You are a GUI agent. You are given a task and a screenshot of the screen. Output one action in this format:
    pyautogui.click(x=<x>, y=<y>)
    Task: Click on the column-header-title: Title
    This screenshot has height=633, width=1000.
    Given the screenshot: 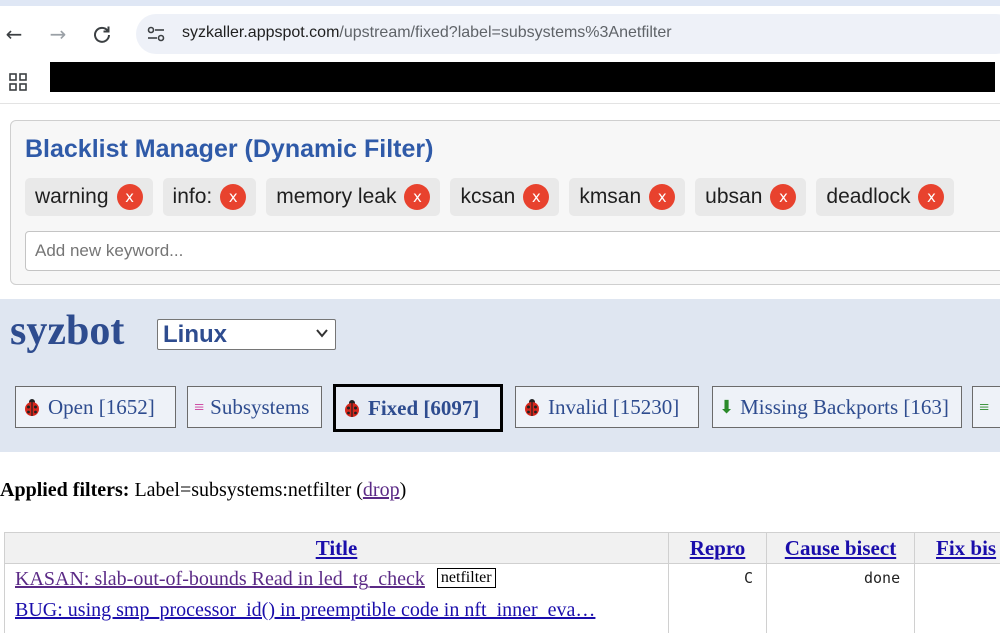 What is the action you would take?
    pyautogui.click(x=336, y=548)
    